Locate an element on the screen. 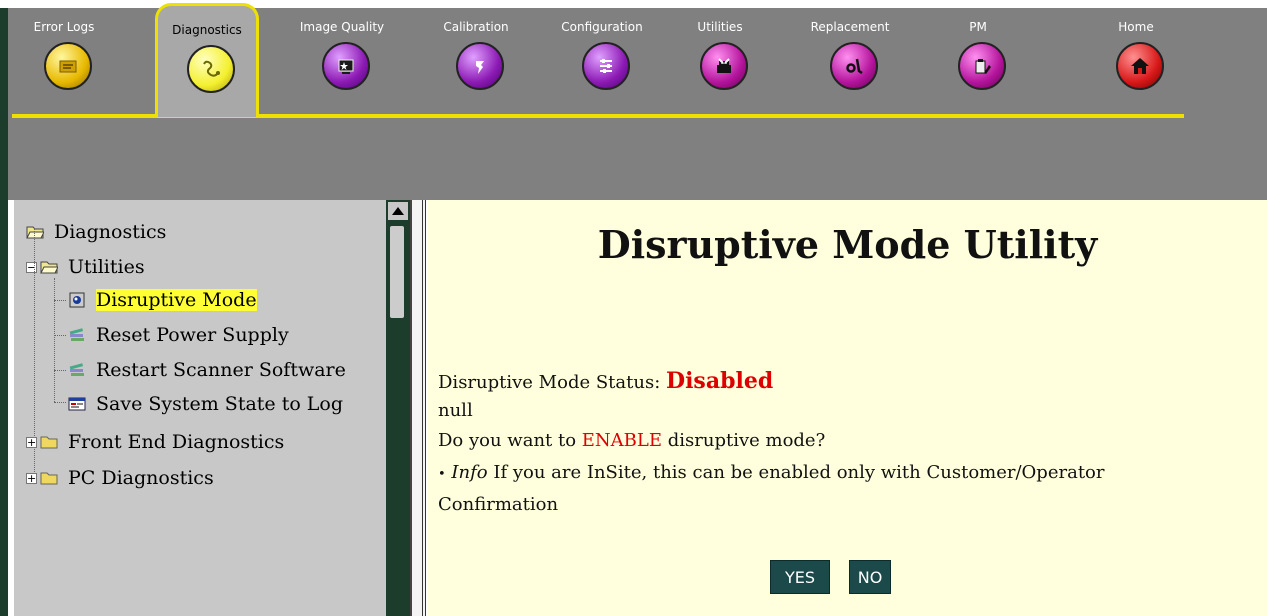 The height and width of the screenshot is (616, 1267). yes-button: YES is located at coordinates (800, 577).